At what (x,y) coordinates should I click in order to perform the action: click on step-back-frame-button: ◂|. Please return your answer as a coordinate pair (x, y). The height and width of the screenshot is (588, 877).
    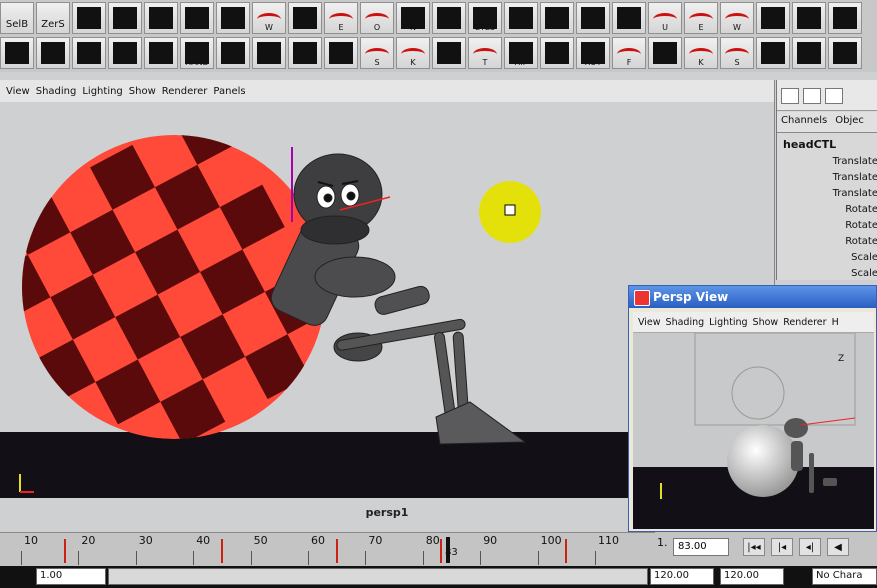
    Looking at the image, I should click on (810, 547).